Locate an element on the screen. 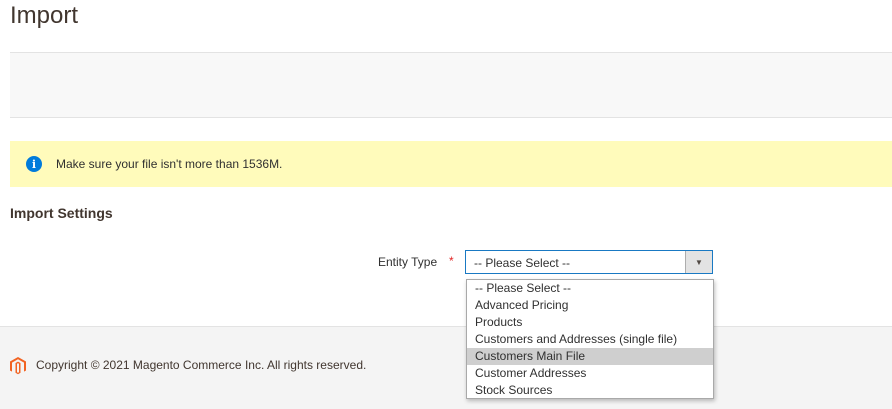 Image resolution: width=892 pixels, height=409 pixels. page-title: Import is located at coordinates (44, 15).